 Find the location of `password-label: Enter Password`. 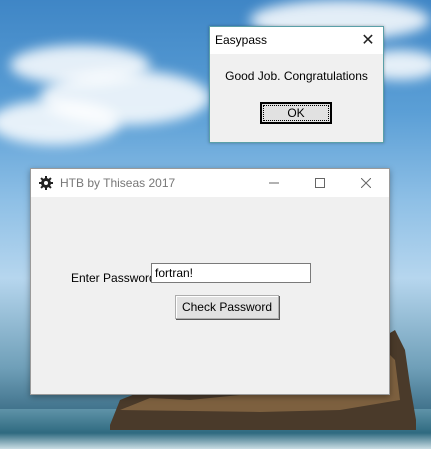

password-label: Enter Password is located at coordinates (113, 278).